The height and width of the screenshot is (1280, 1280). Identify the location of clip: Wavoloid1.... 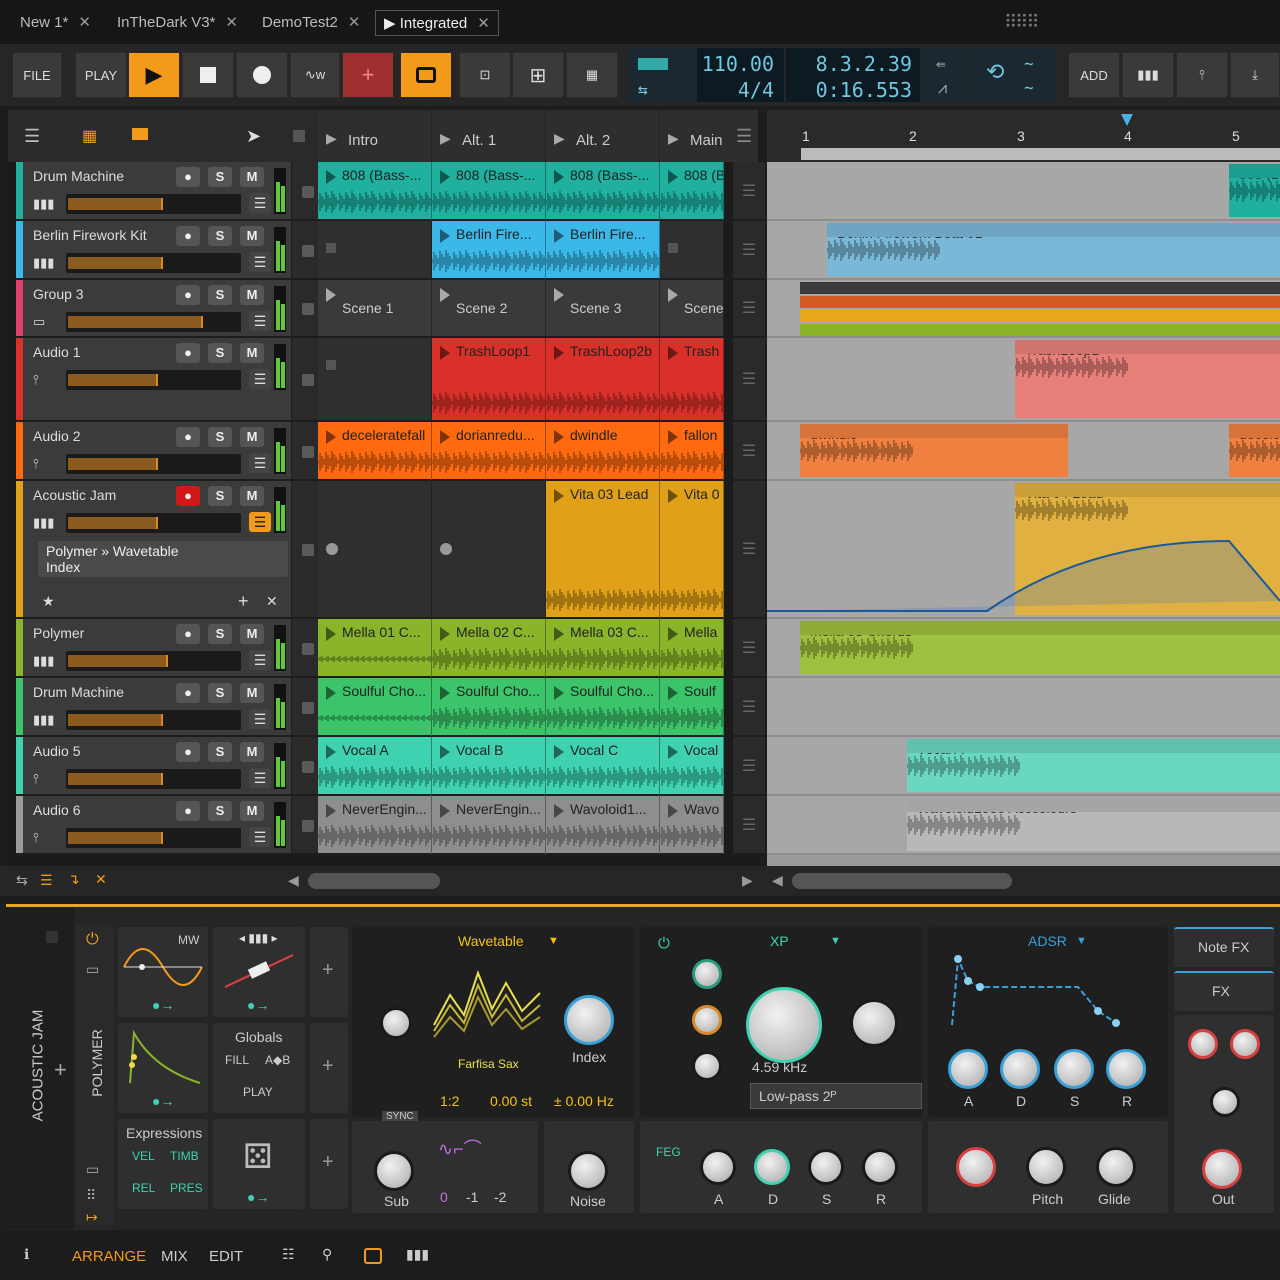
(603, 825).